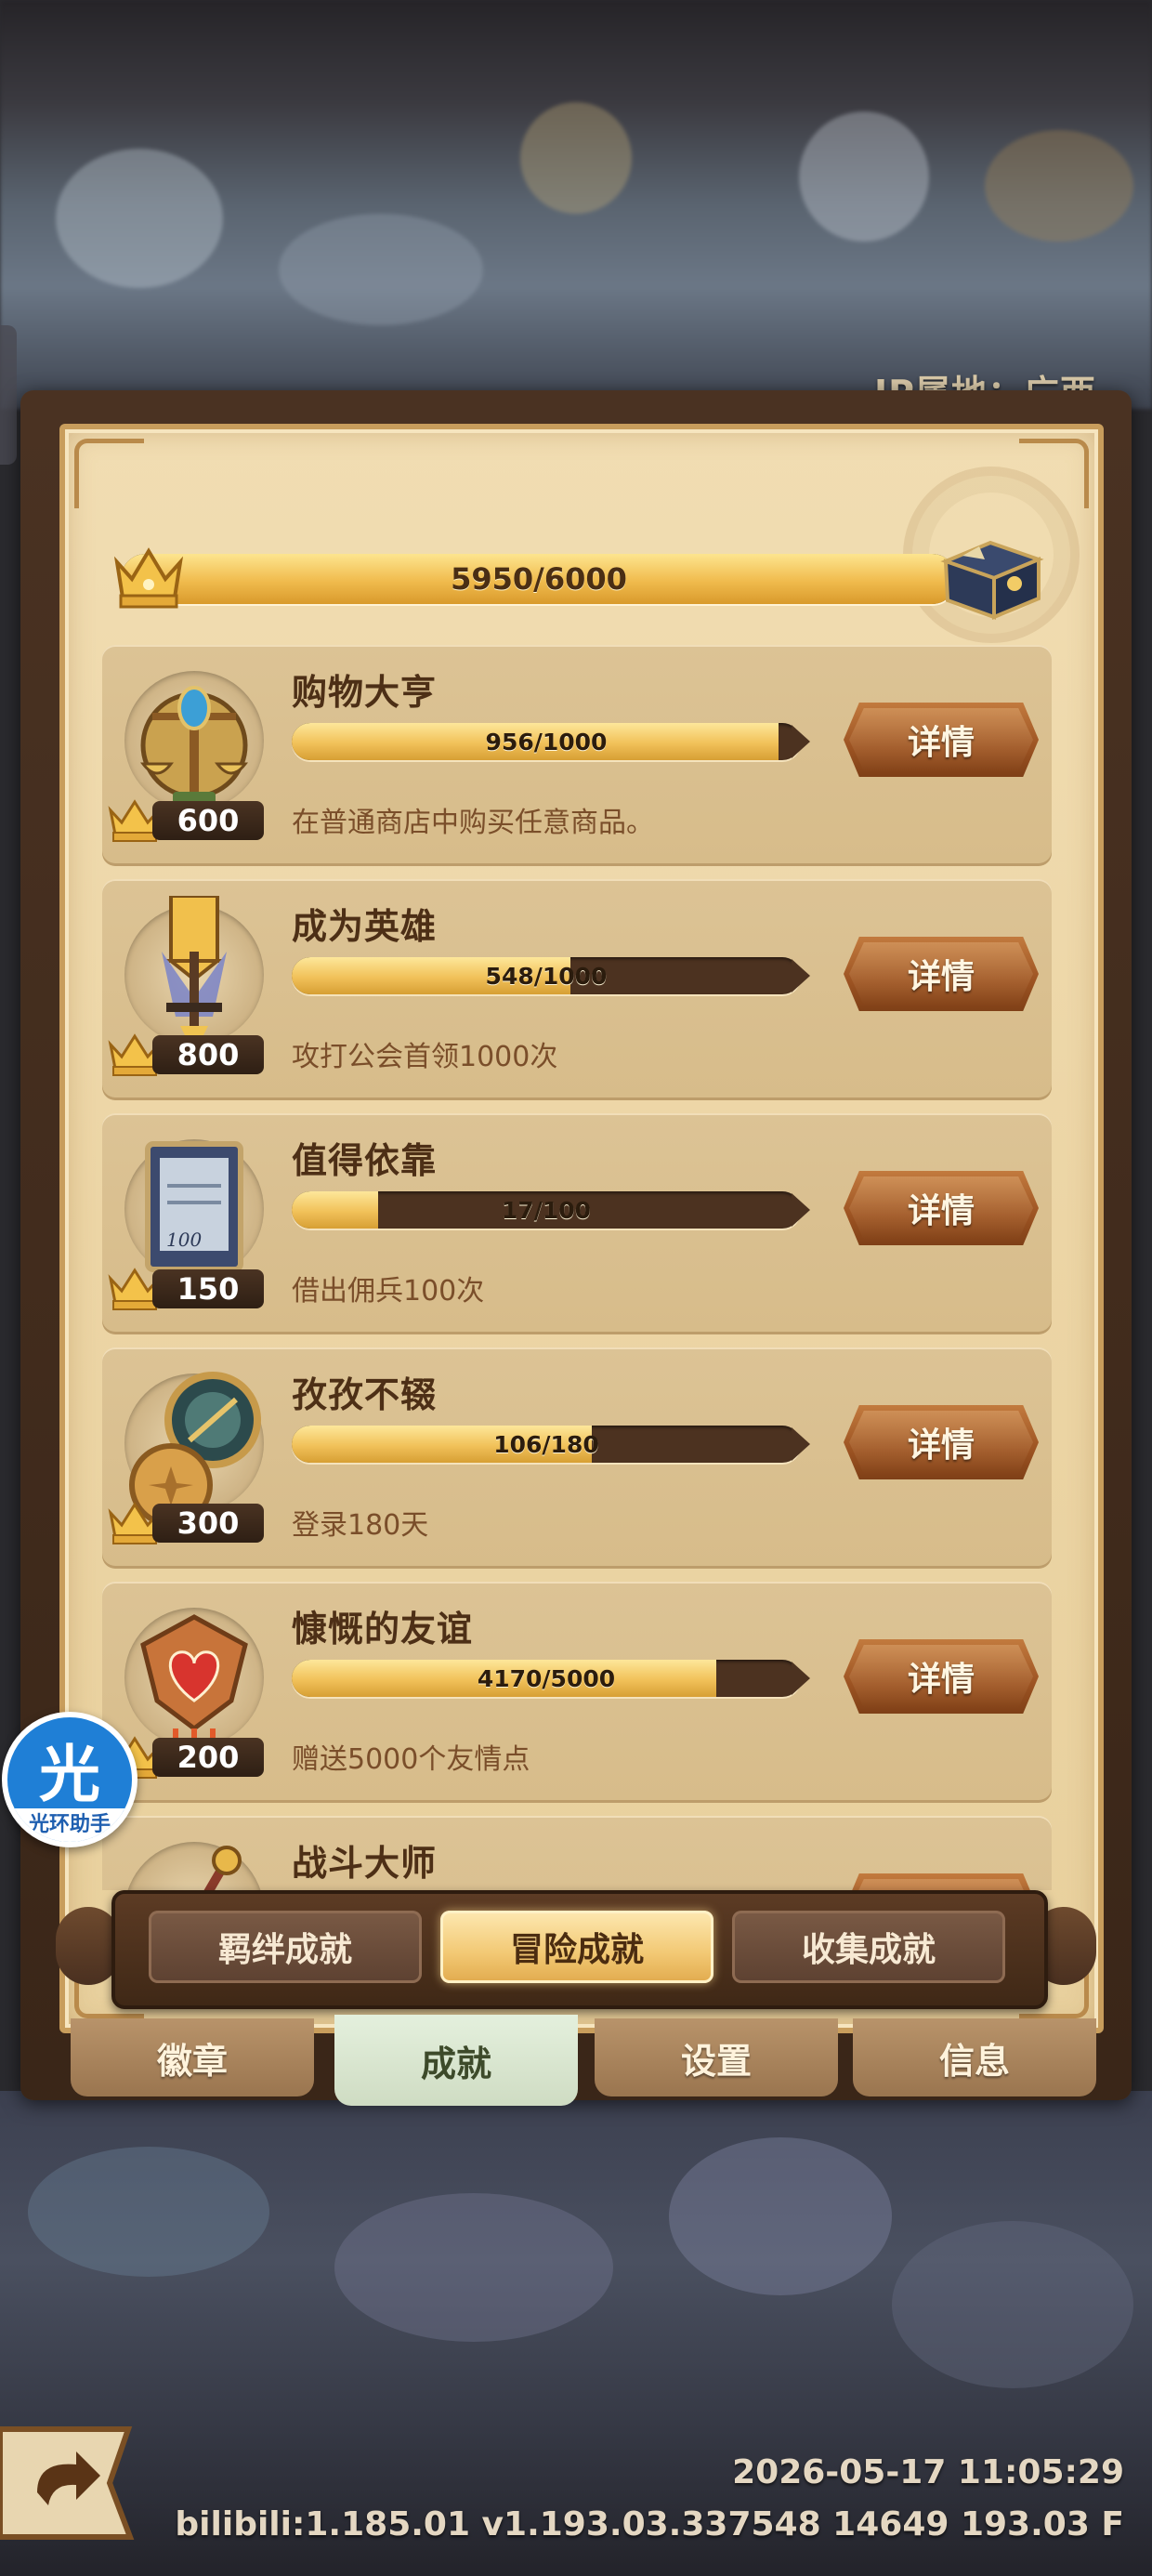 The image size is (1152, 2576). I want to click on heart-emblem-icon, so click(194, 1685).